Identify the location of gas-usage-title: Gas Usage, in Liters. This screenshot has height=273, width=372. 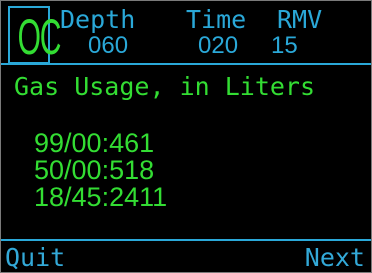
(165, 86).